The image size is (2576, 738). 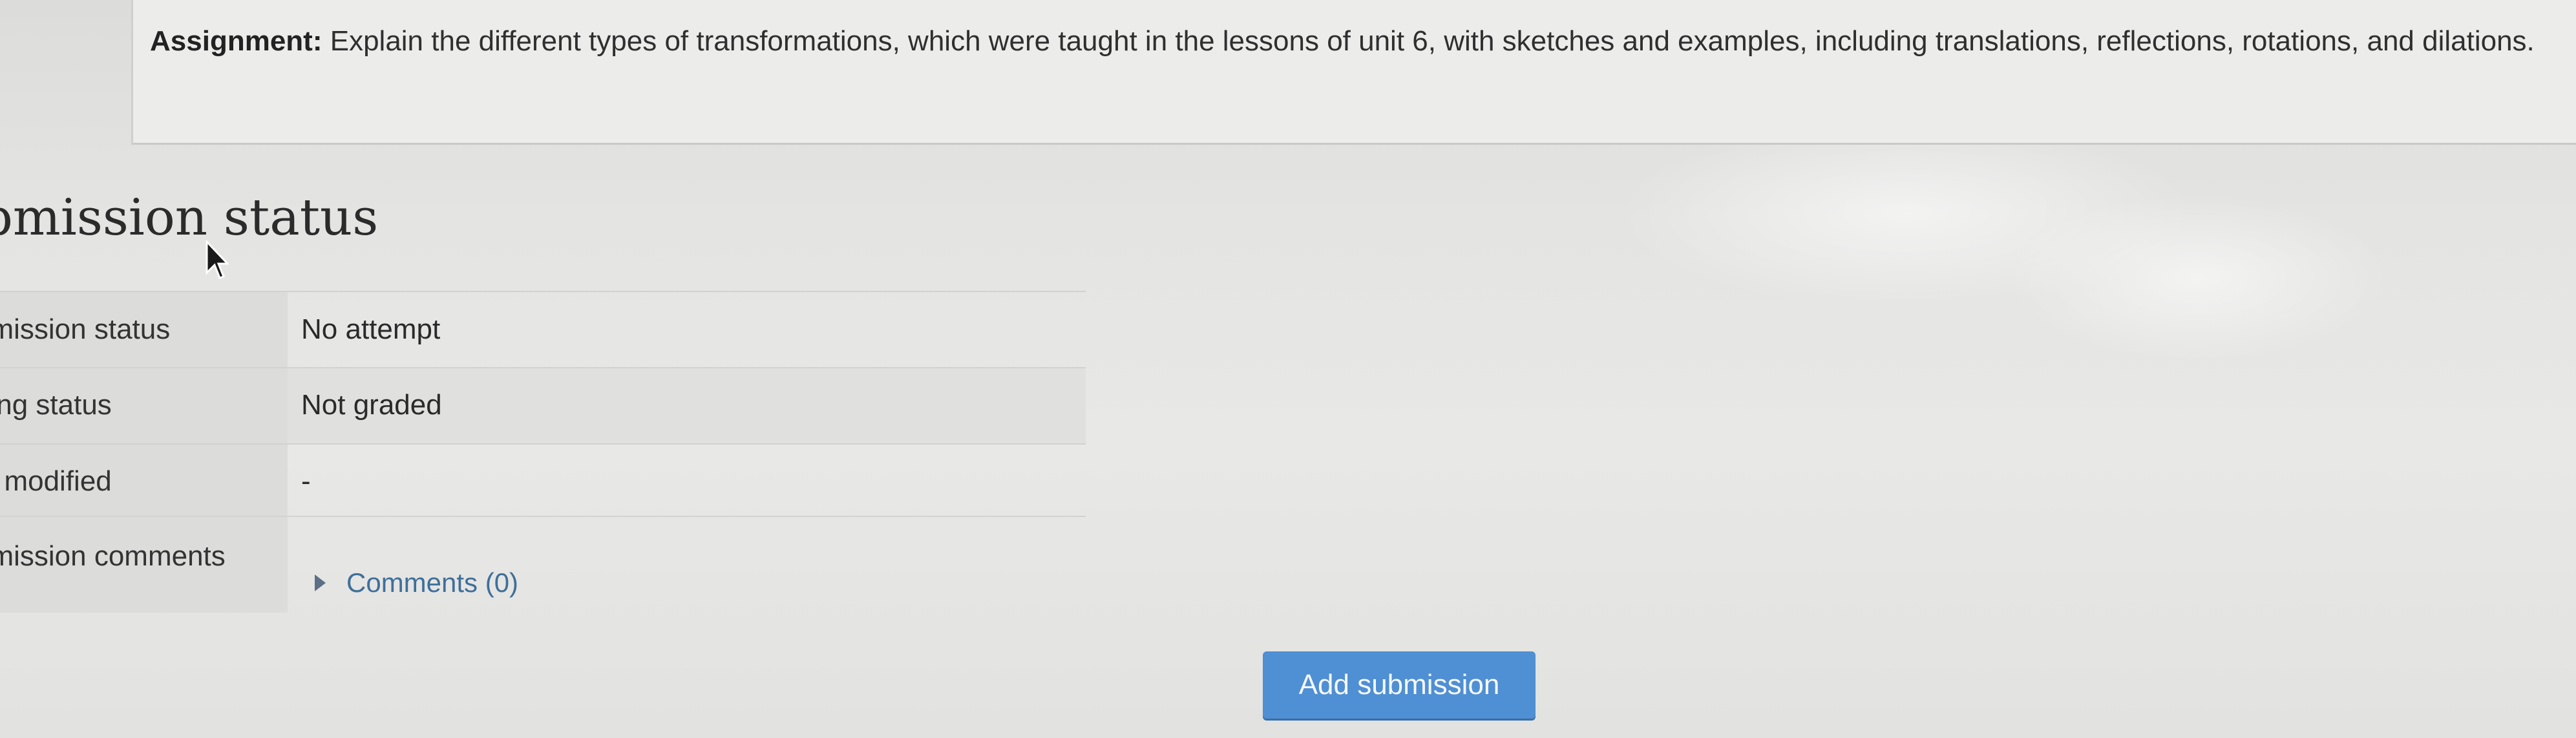 I want to click on assignment-label: Assignment:, so click(x=236, y=41).